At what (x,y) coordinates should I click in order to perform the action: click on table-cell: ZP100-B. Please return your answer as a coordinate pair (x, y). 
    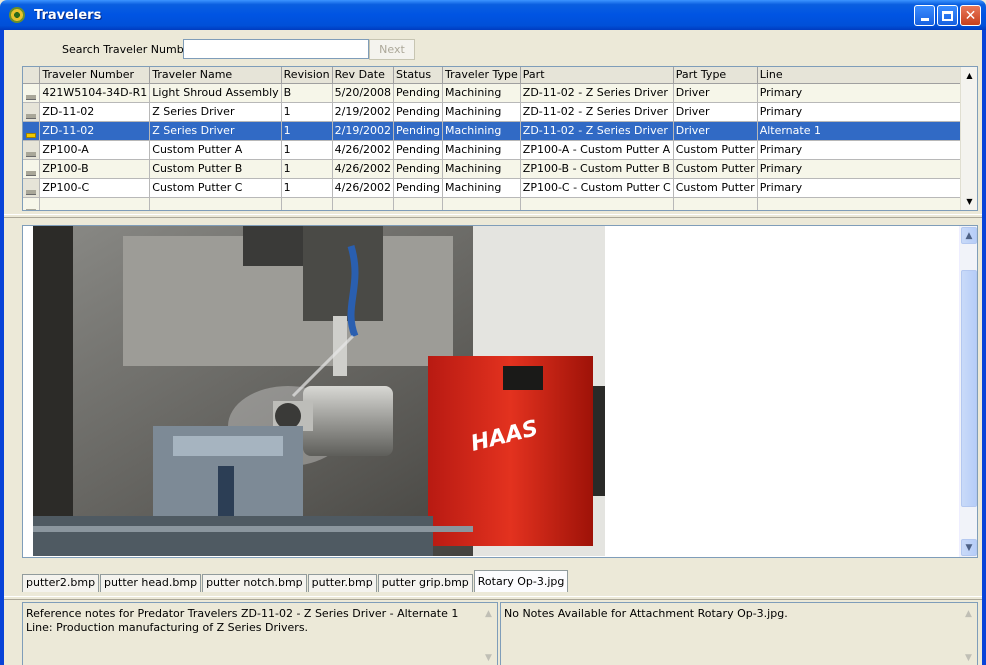
    Looking at the image, I should click on (95, 169).